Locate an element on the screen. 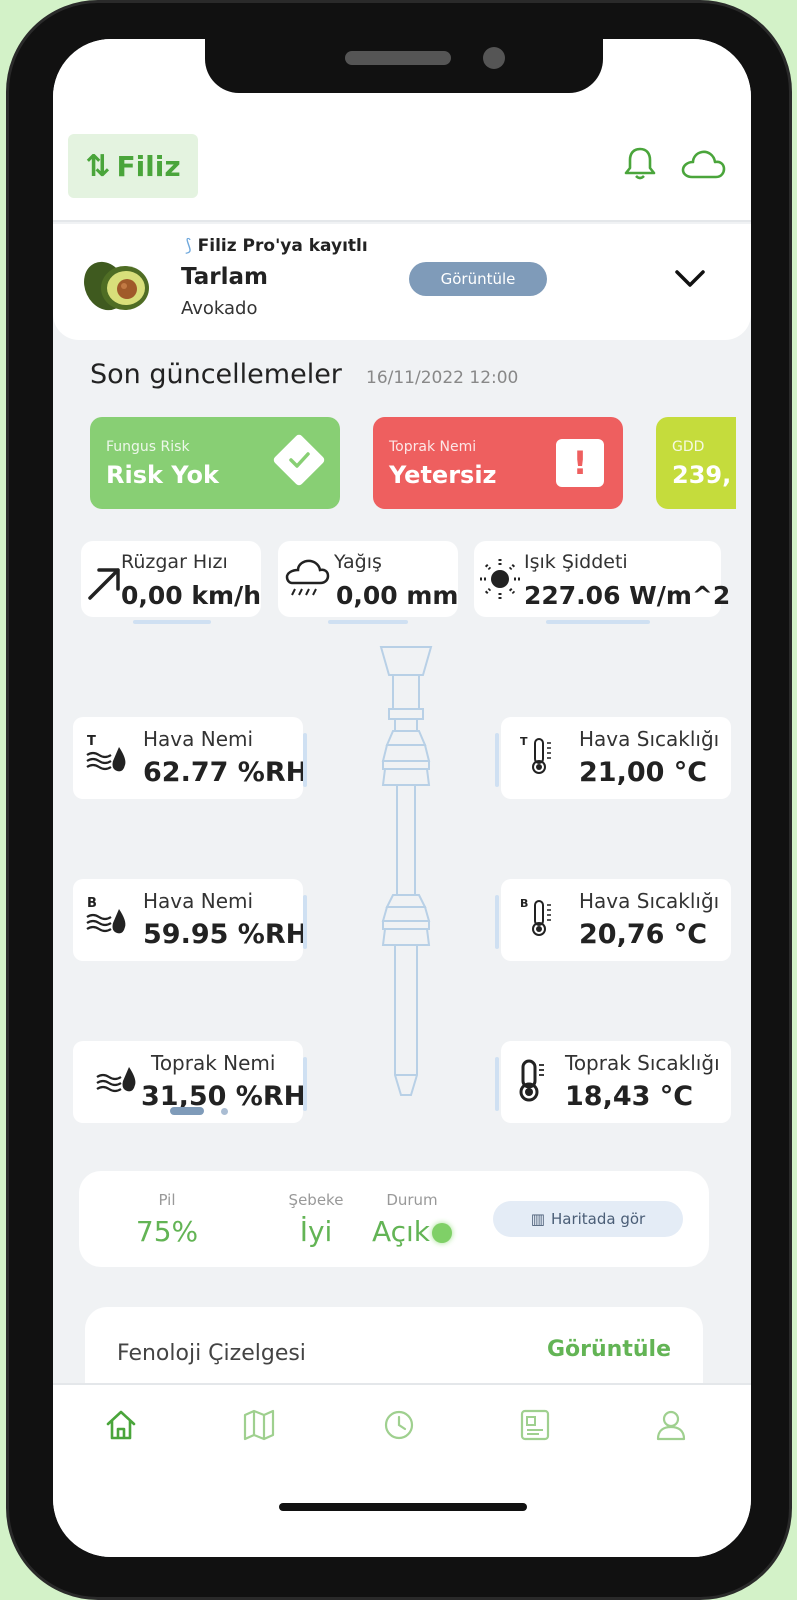 The width and height of the screenshot is (797, 1600). sensor-value: 59.95 %RH is located at coordinates (226, 934).